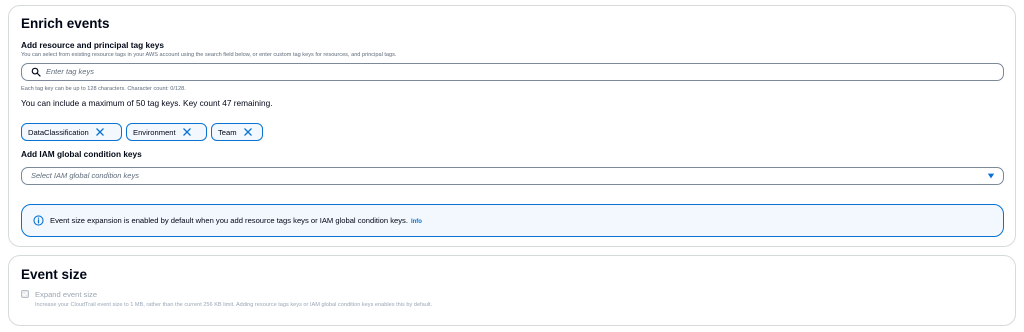 This screenshot has height=332, width=1024. What do you see at coordinates (54, 274) in the screenshot?
I see `event-size-title: Event size` at bounding box center [54, 274].